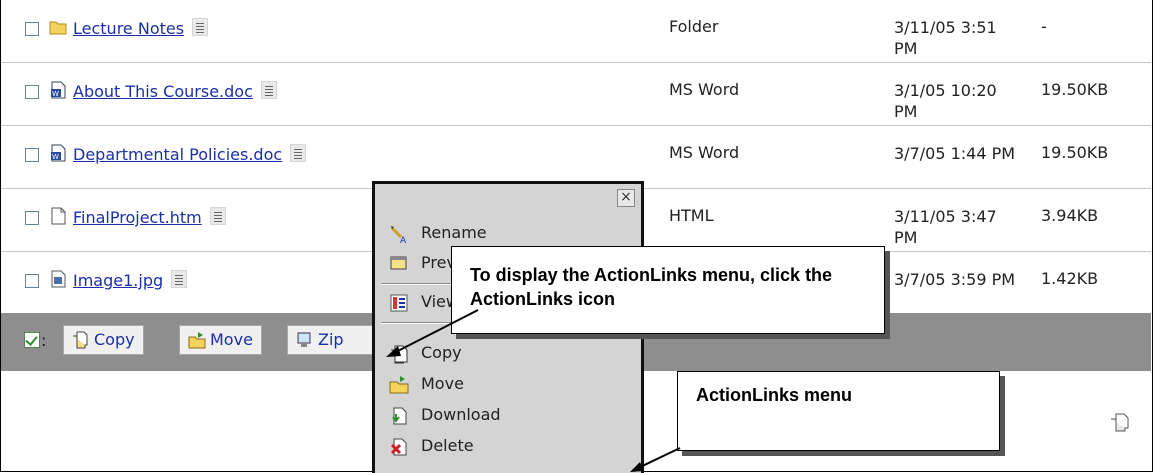 The image size is (1153, 473). What do you see at coordinates (694, 26) in the screenshot?
I see `file-type: Folder` at bounding box center [694, 26].